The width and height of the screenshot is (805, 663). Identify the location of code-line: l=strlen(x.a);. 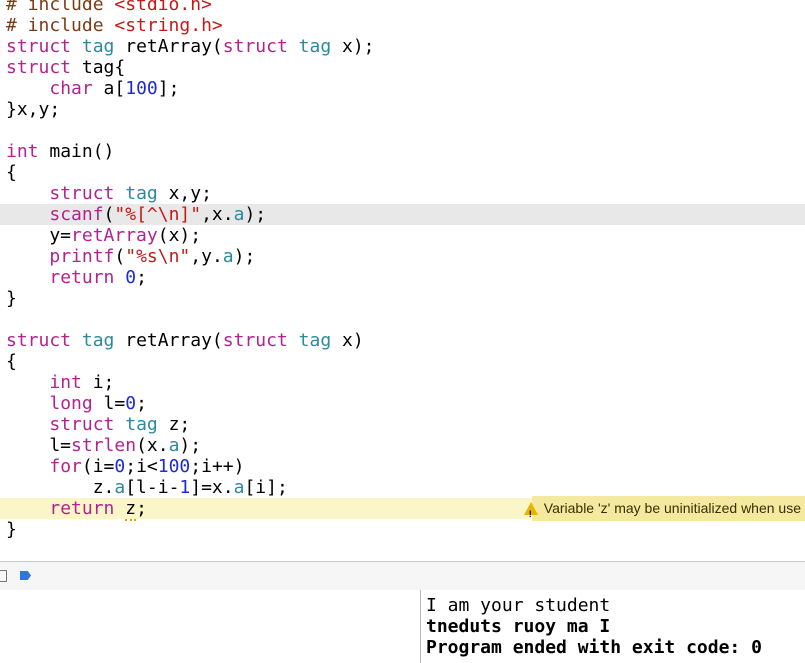
(402, 445).